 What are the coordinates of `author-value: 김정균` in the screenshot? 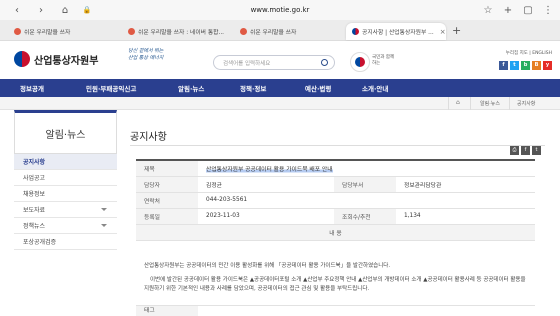 It's located at (266, 184).